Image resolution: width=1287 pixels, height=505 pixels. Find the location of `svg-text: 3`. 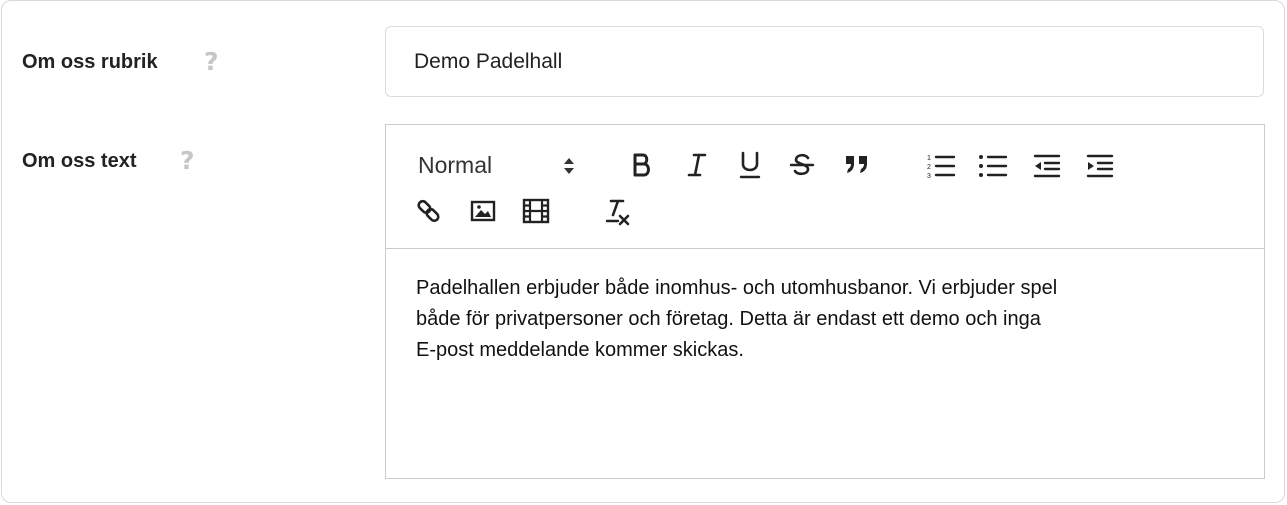

svg-text: 3 is located at coordinates (929, 176).